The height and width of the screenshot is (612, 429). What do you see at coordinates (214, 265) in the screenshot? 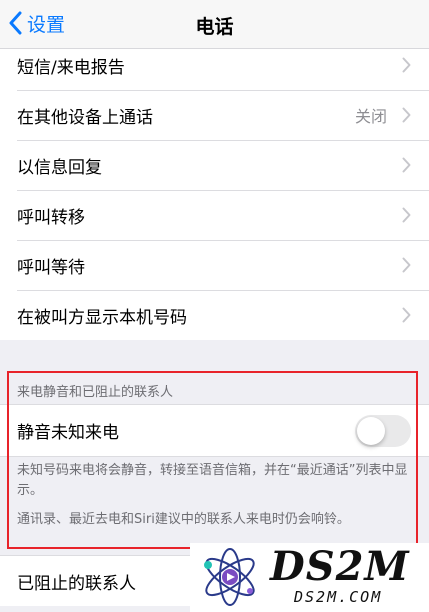
I see `row-call-waiting: 呼叫等待` at bounding box center [214, 265].